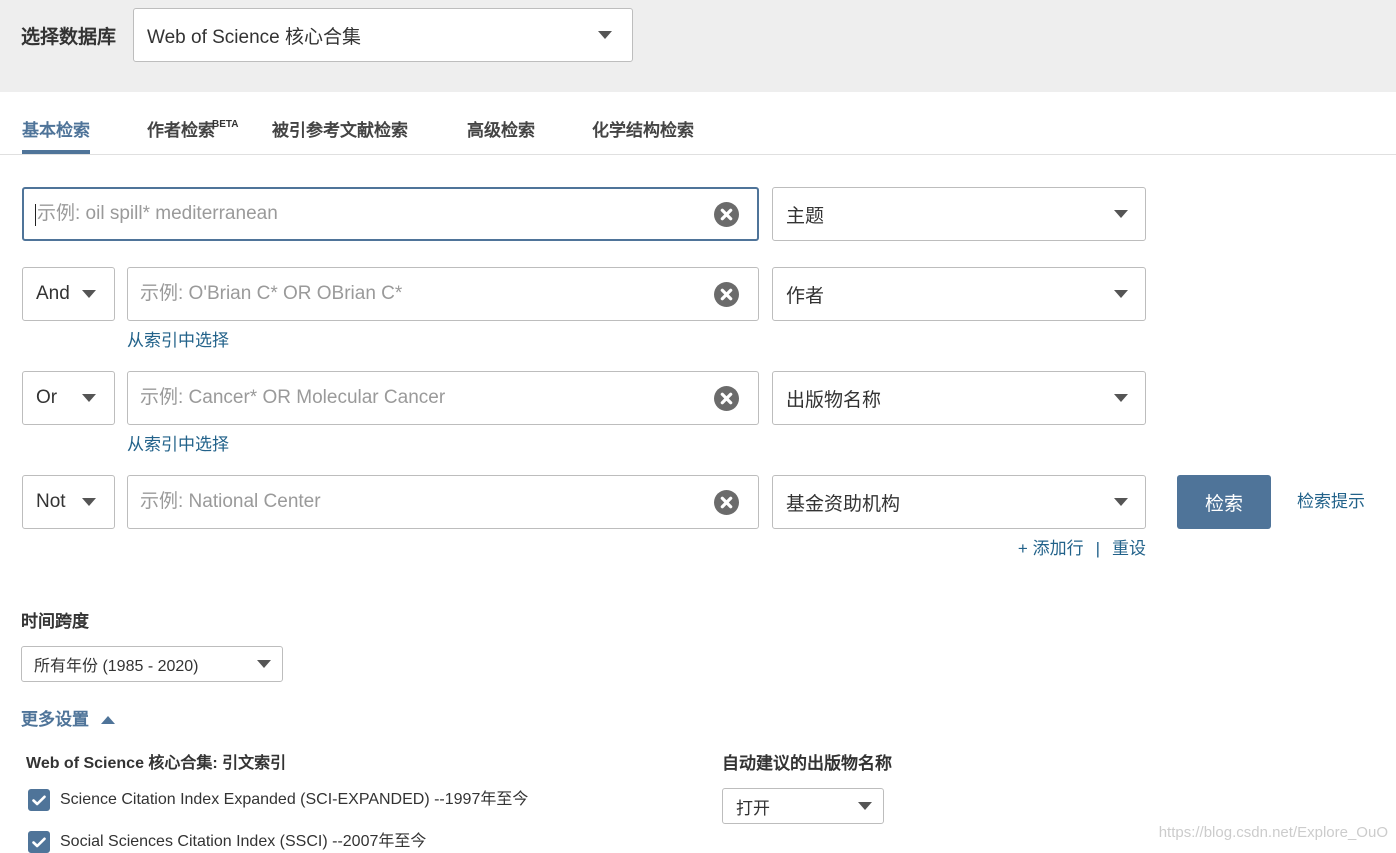 Image resolution: width=1396 pixels, height=853 pixels. What do you see at coordinates (51, 501) in the screenshot?
I see `boolean-operator-value: Not` at bounding box center [51, 501].